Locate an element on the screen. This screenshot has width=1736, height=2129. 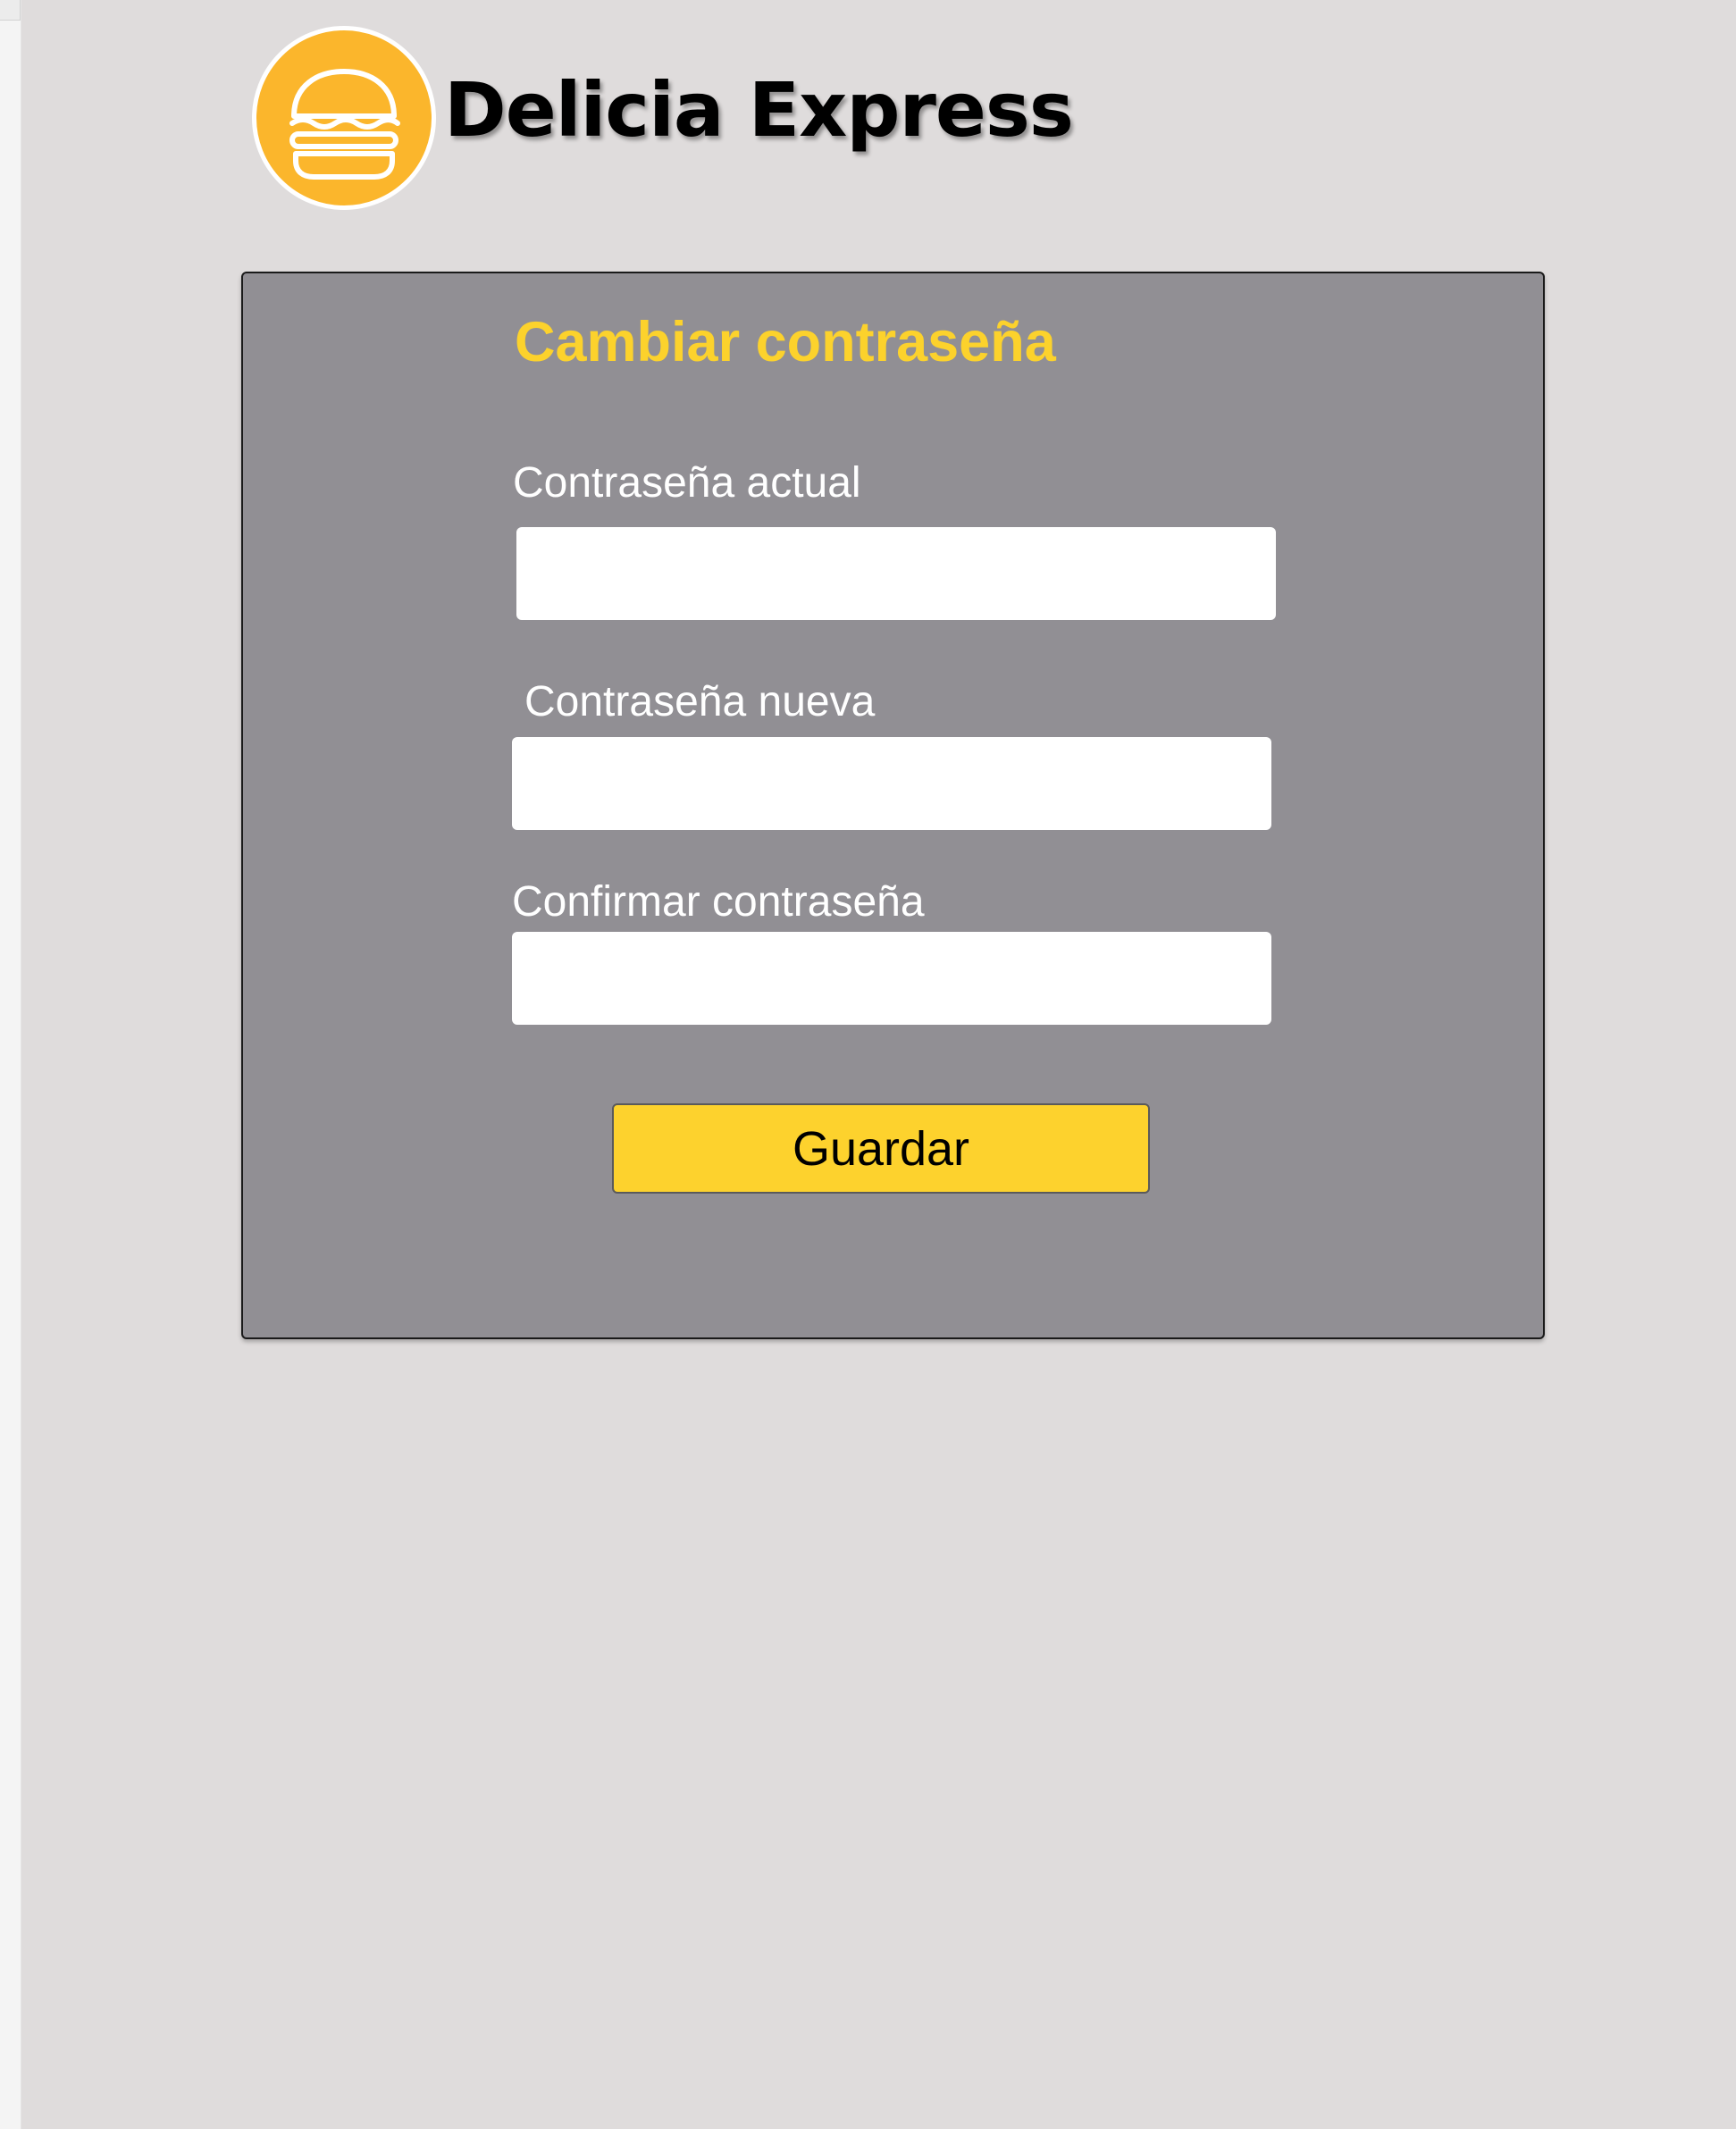
current-password-label: Contraseña actual is located at coordinates (687, 483).